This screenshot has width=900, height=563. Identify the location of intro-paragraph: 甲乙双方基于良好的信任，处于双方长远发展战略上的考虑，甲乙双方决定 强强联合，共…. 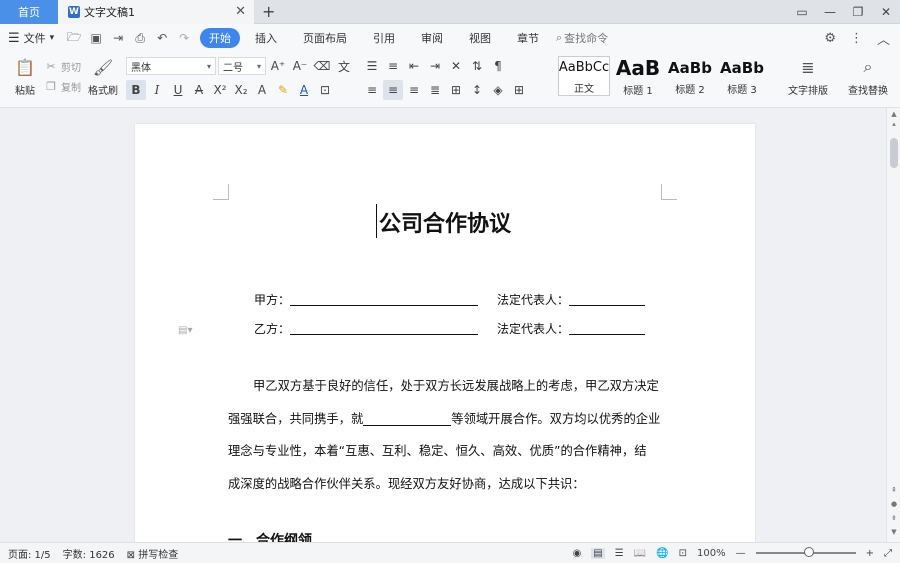
(446, 435).